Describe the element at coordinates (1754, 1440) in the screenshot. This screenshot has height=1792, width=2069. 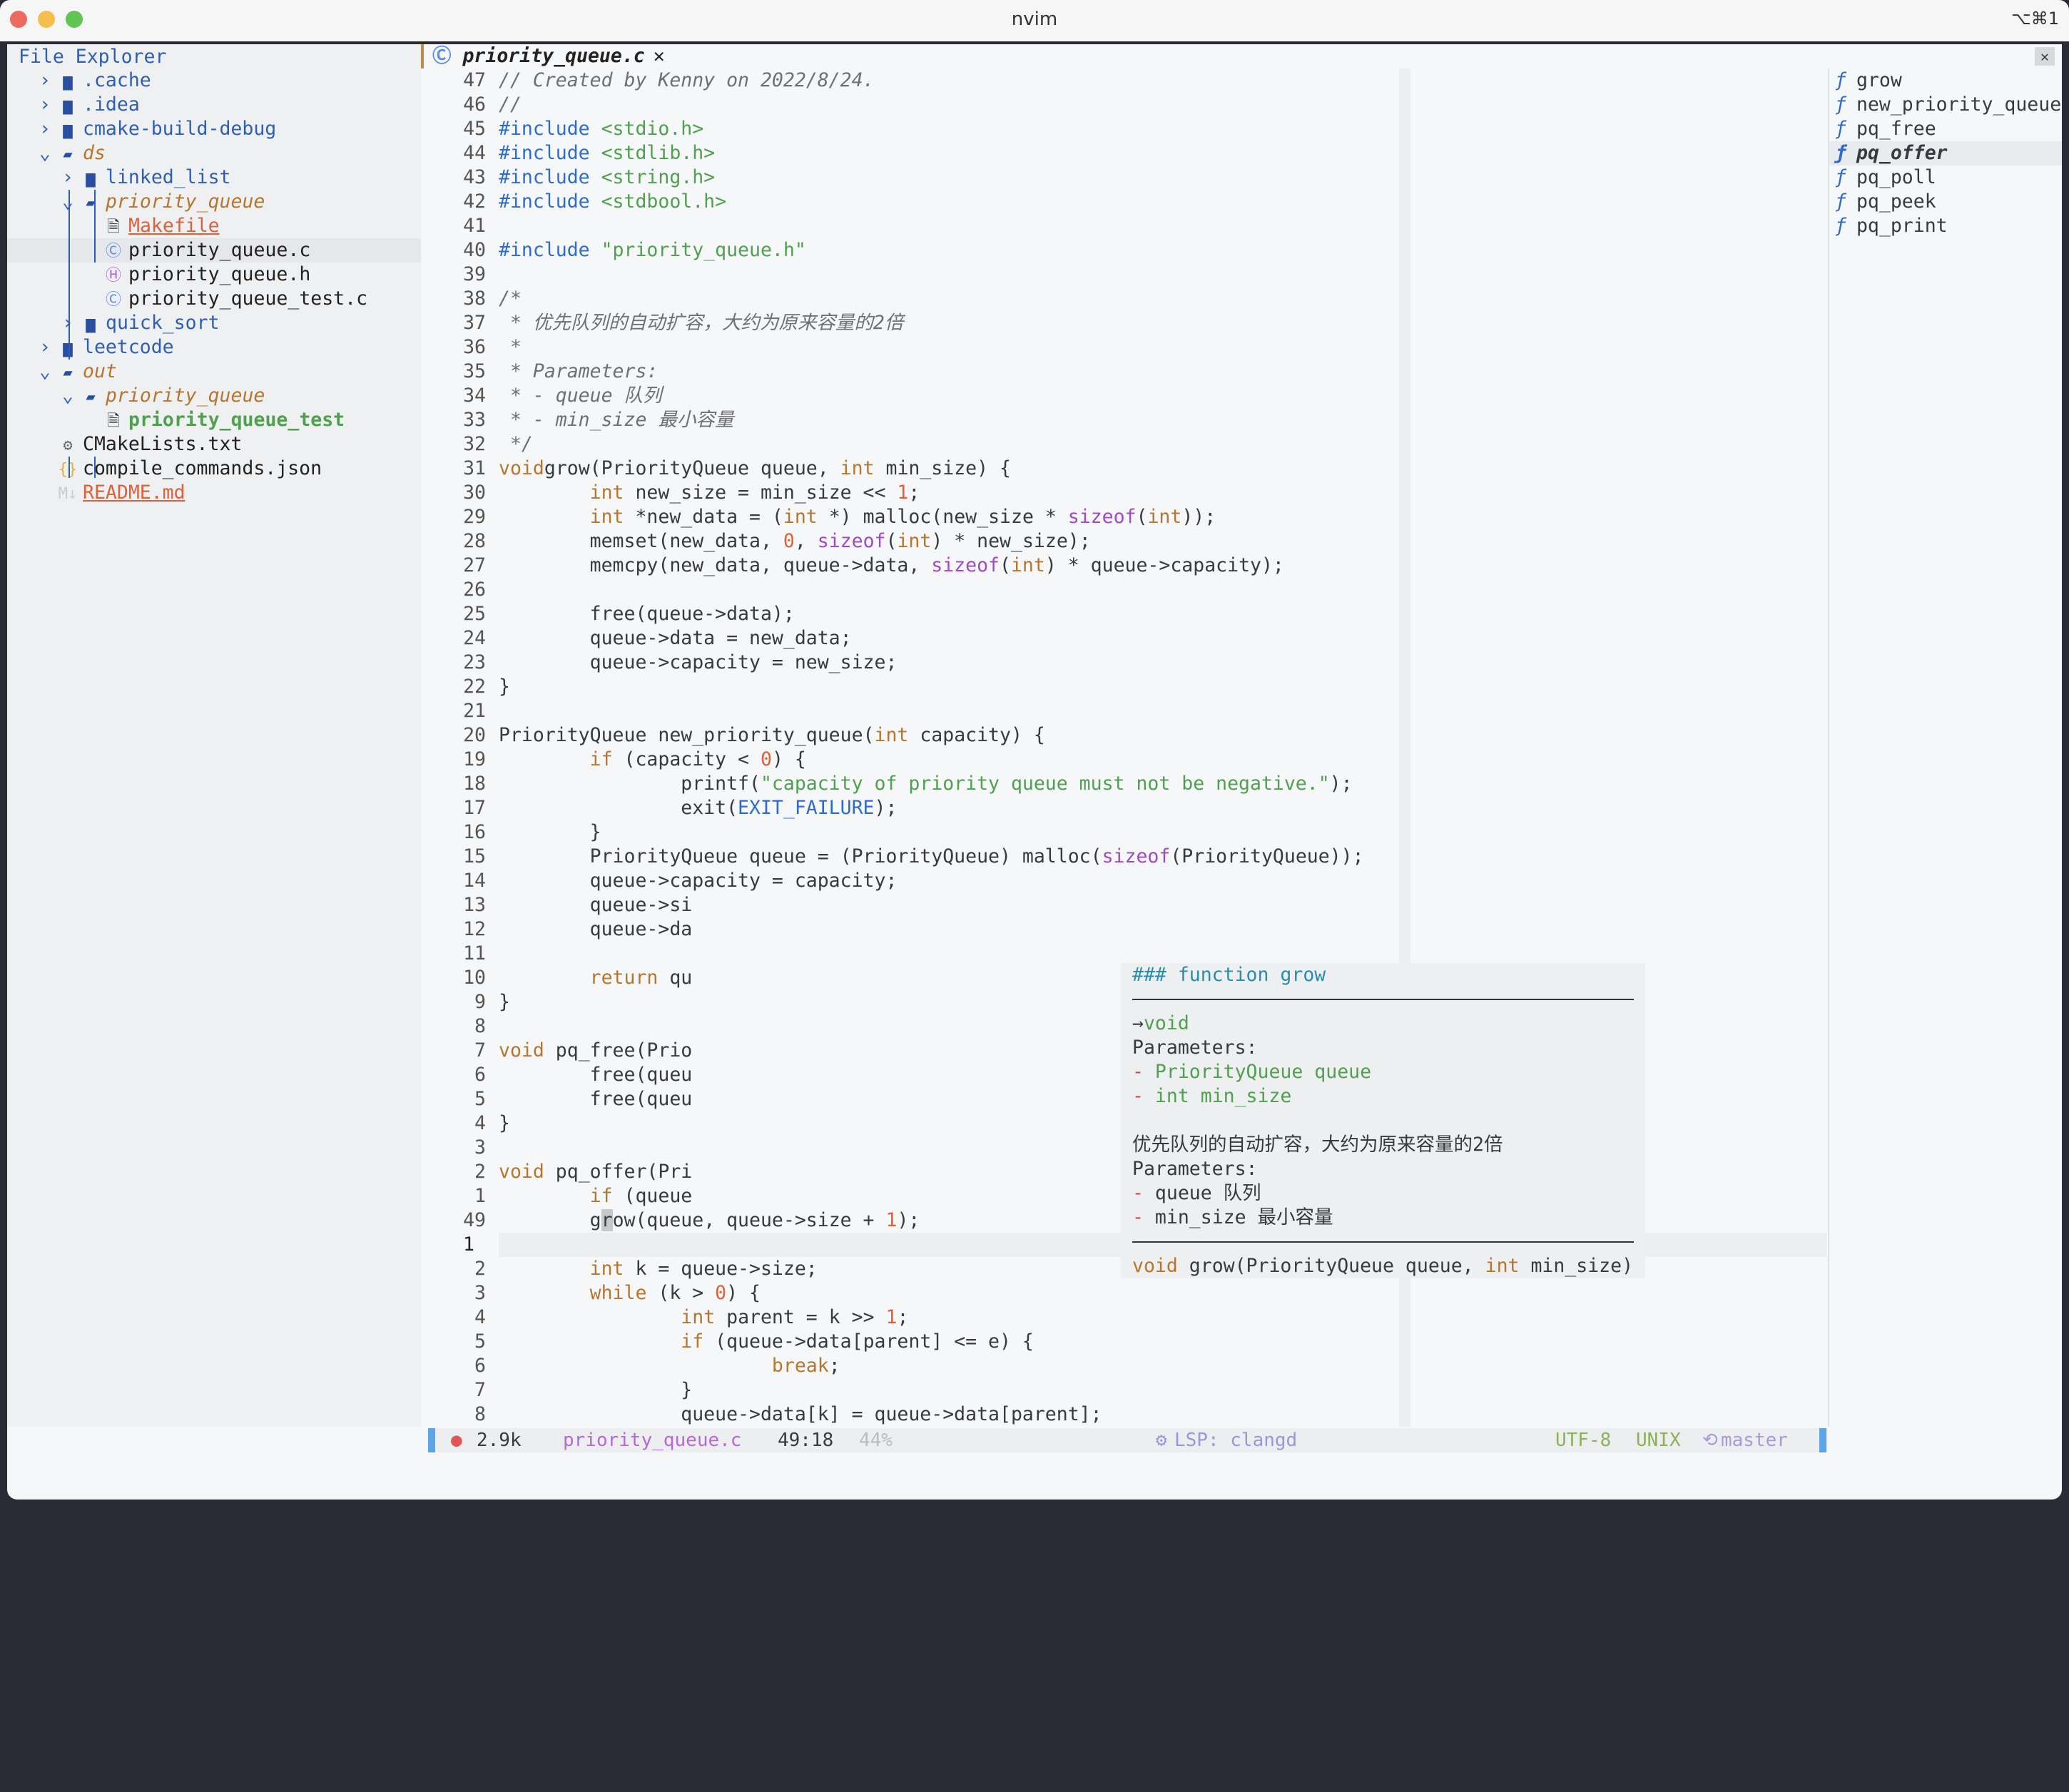
I see `git-branch: master` at that location.